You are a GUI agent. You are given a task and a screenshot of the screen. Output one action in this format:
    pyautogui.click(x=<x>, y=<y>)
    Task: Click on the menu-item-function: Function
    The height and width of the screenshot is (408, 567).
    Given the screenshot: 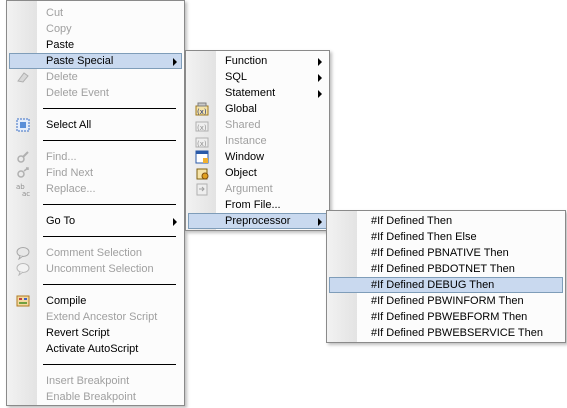 What is the action you would take?
    pyautogui.click(x=257, y=61)
    